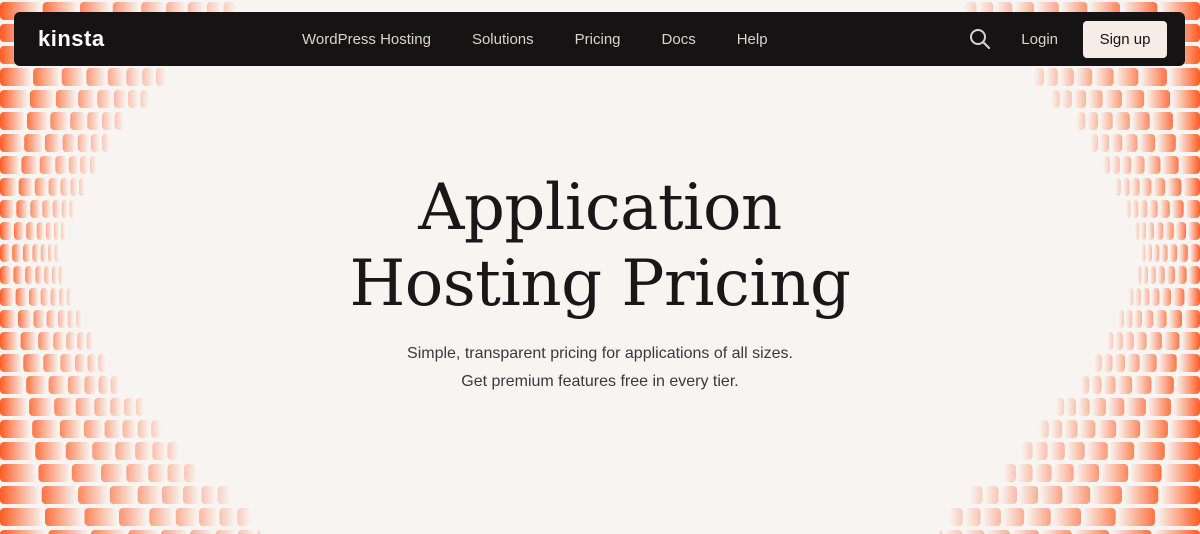 The width and height of the screenshot is (1200, 534). I want to click on hero-title-line-1: Application, so click(600, 208).